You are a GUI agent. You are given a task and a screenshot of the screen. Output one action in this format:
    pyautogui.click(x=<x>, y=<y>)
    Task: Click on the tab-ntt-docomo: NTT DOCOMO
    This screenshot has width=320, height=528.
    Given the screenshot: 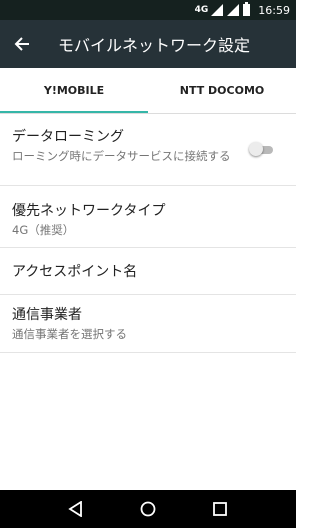 What is the action you would take?
    pyautogui.click(x=222, y=90)
    